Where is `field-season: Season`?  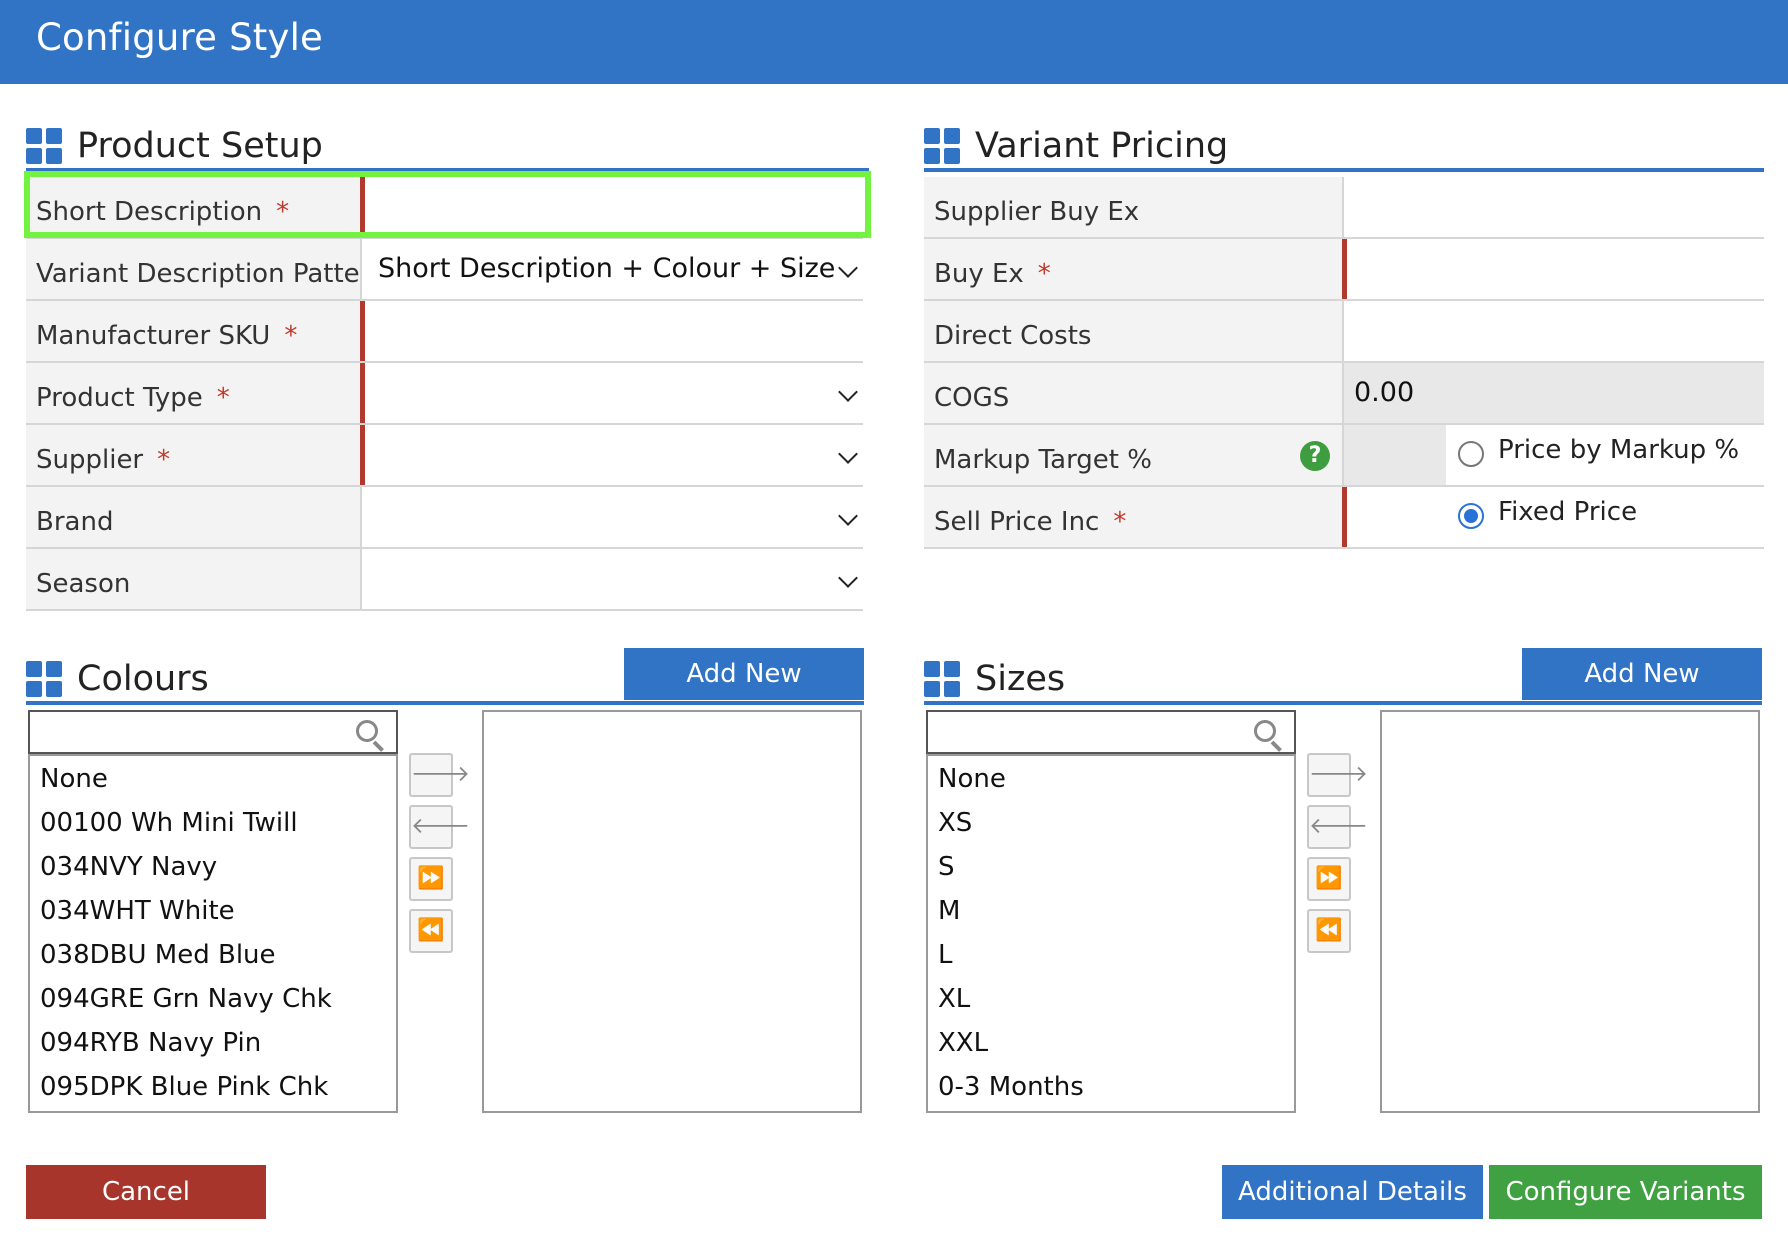
field-season: Season is located at coordinates (444, 580).